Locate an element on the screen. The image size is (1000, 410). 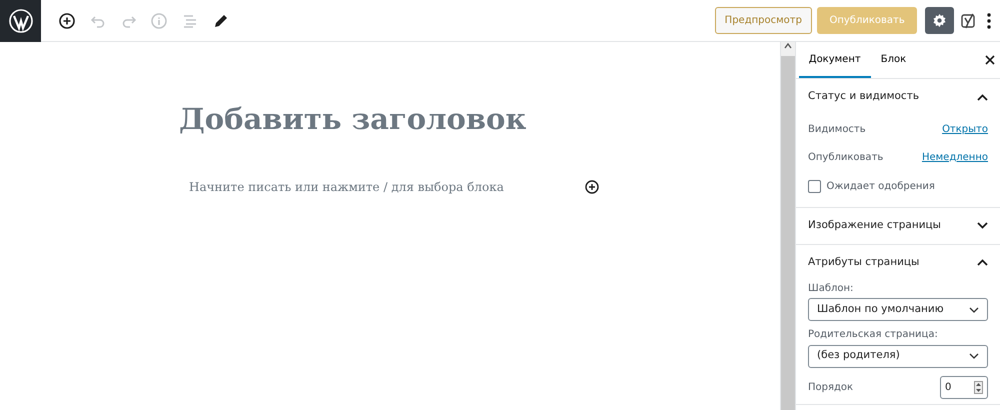
close-icon is located at coordinates (989, 60).